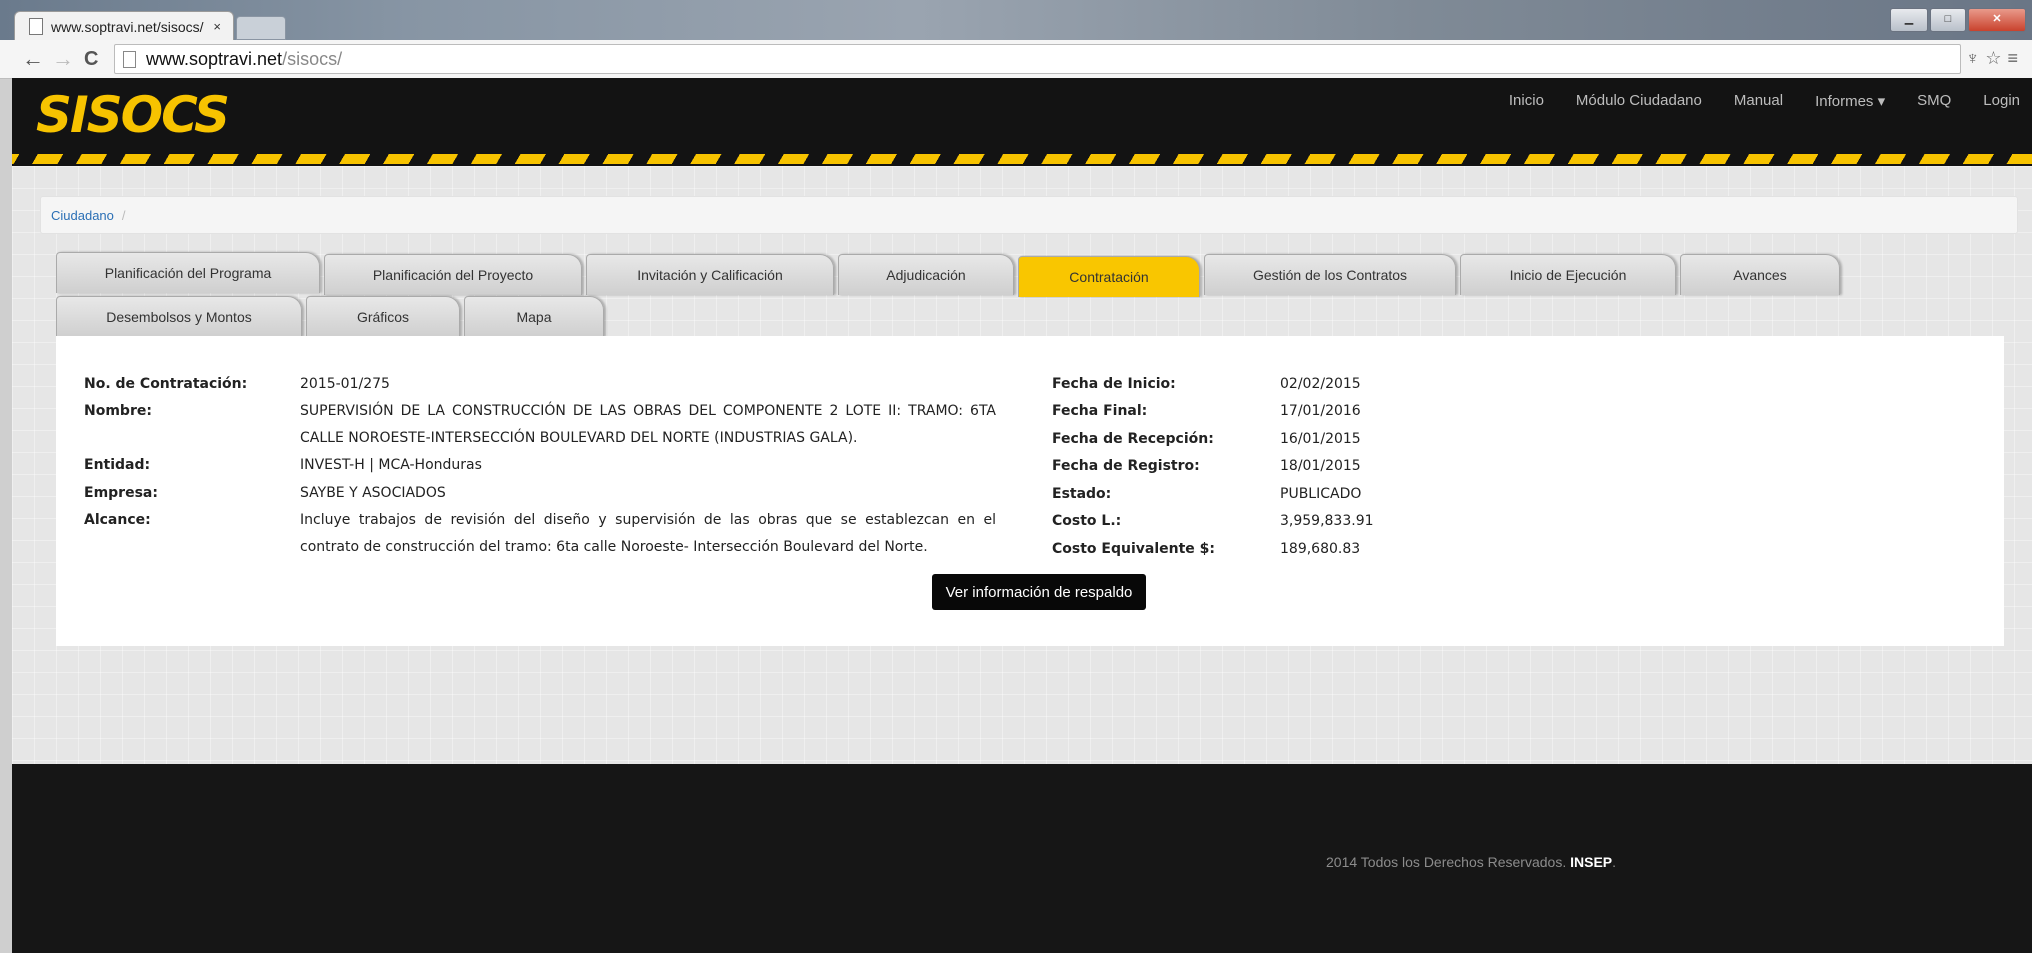 This screenshot has width=2032, height=953. I want to click on footer-text: 2014 Todos los Derechos Reservados., so click(1446, 862).